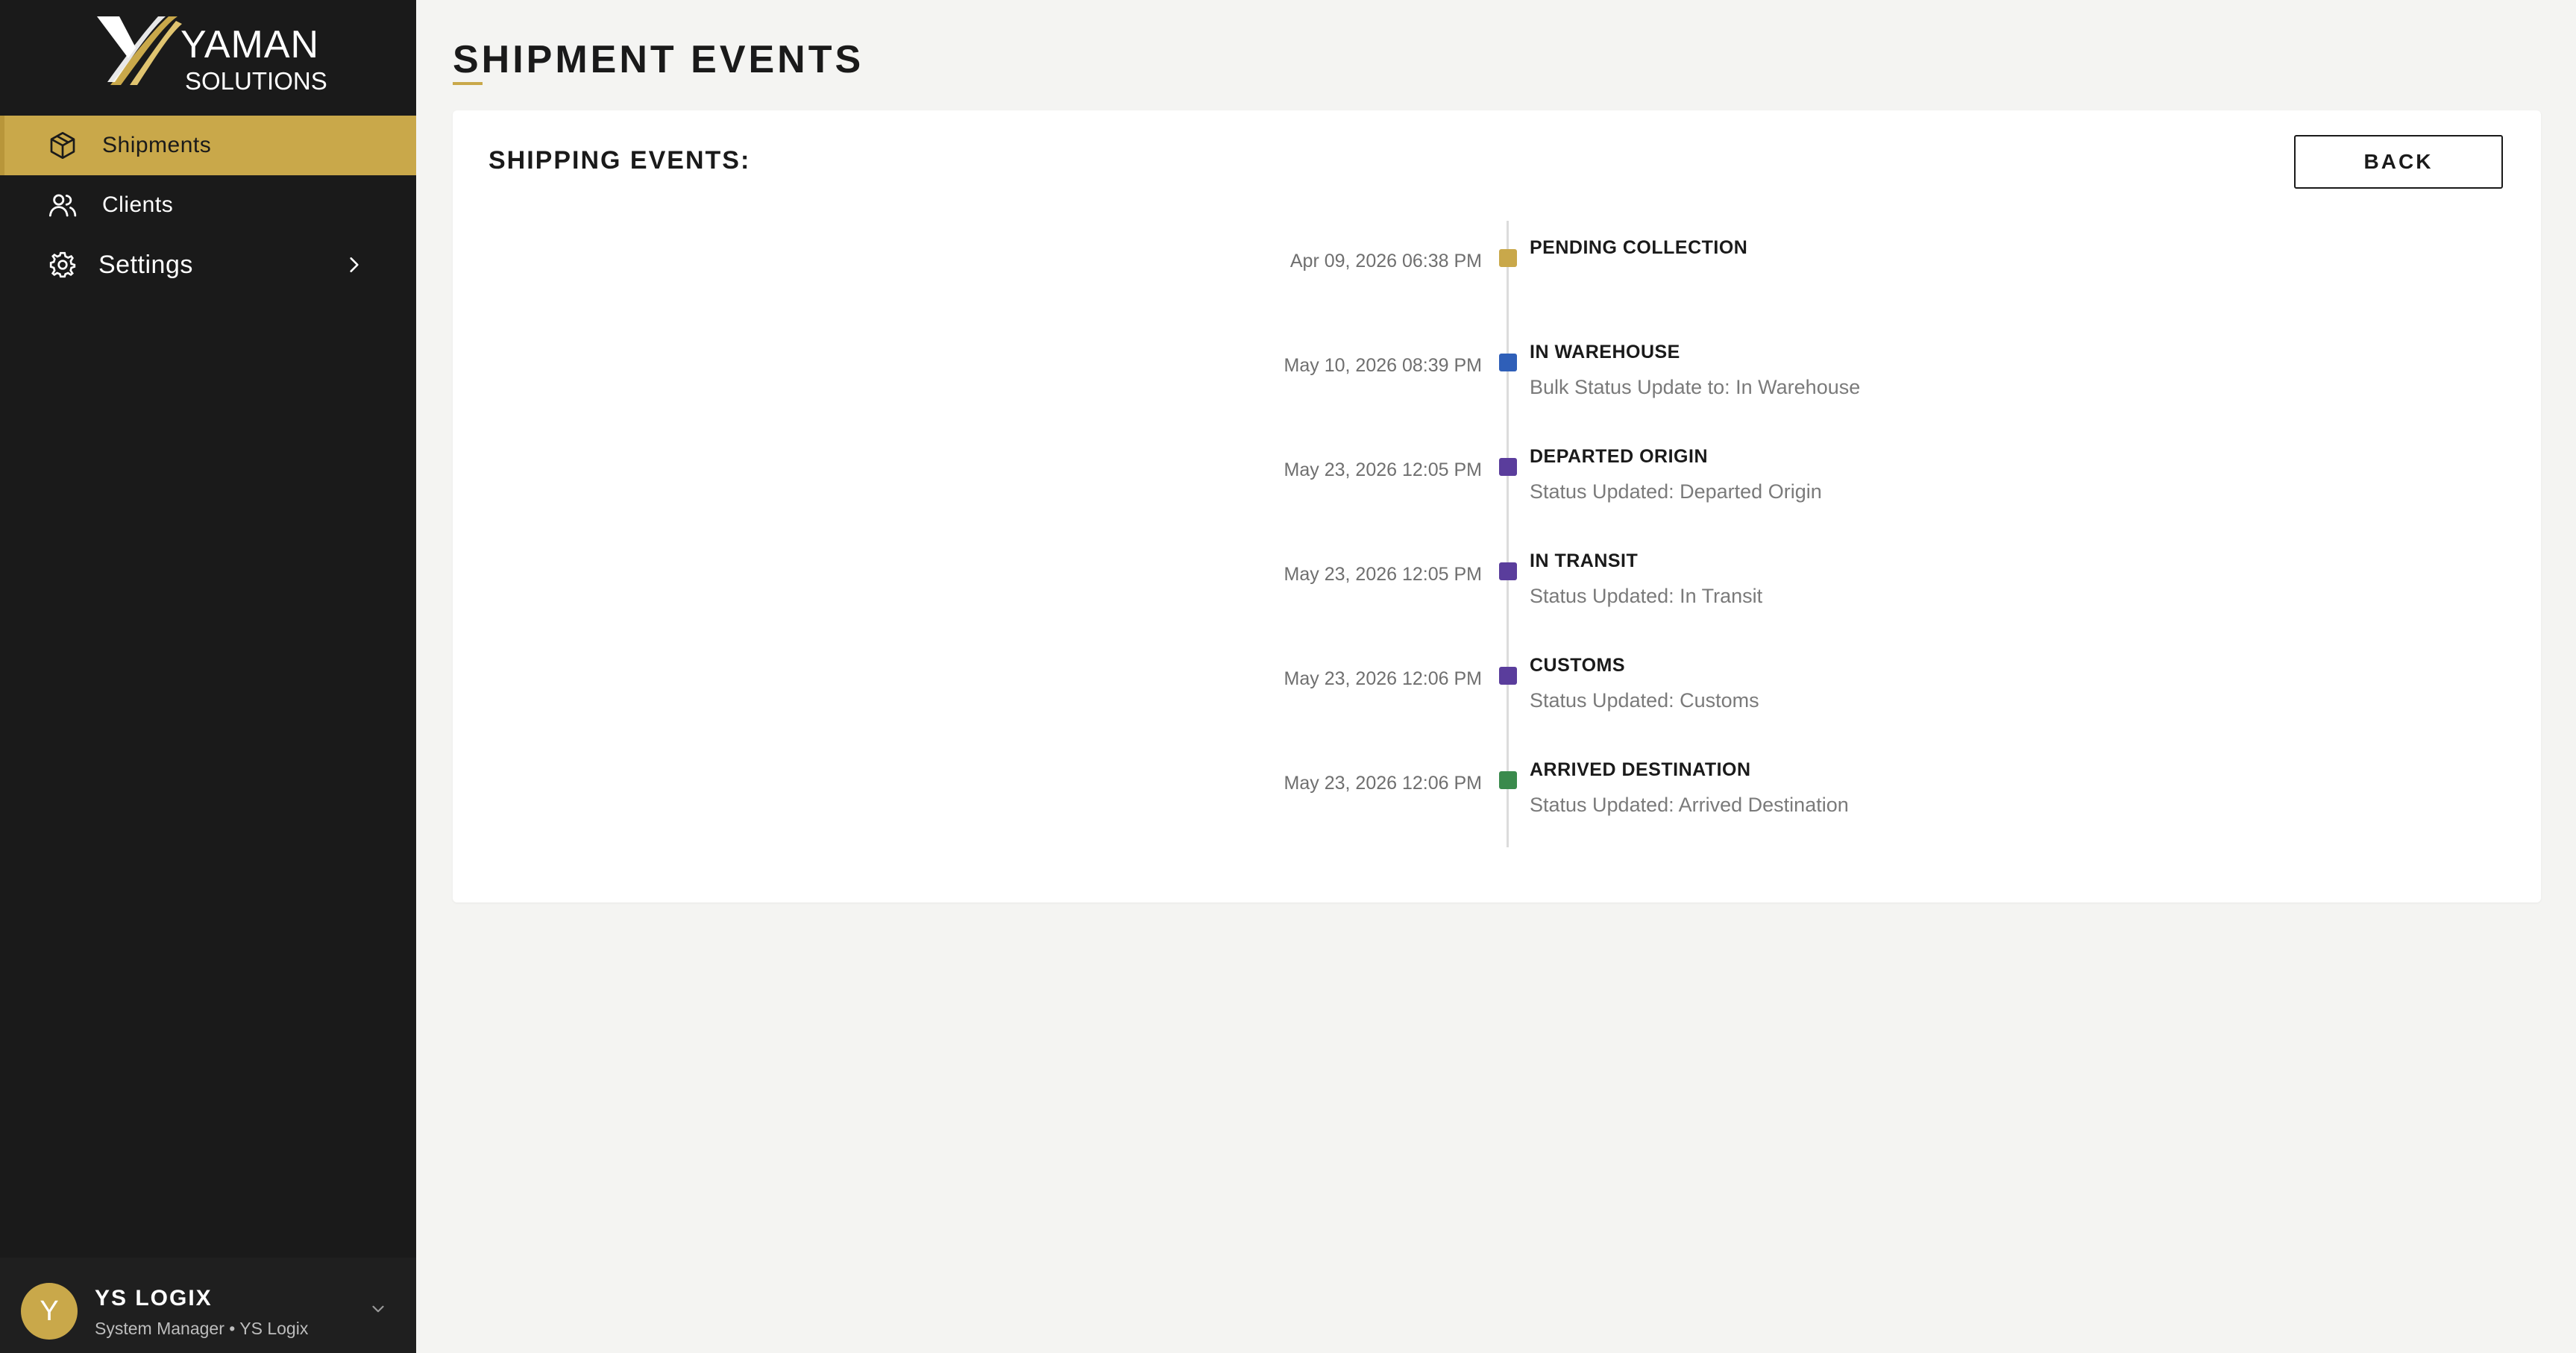 The width and height of the screenshot is (2576, 1353). I want to click on user-menu: Y YS LOGIX System Manager • YS Logix, so click(208, 1306).